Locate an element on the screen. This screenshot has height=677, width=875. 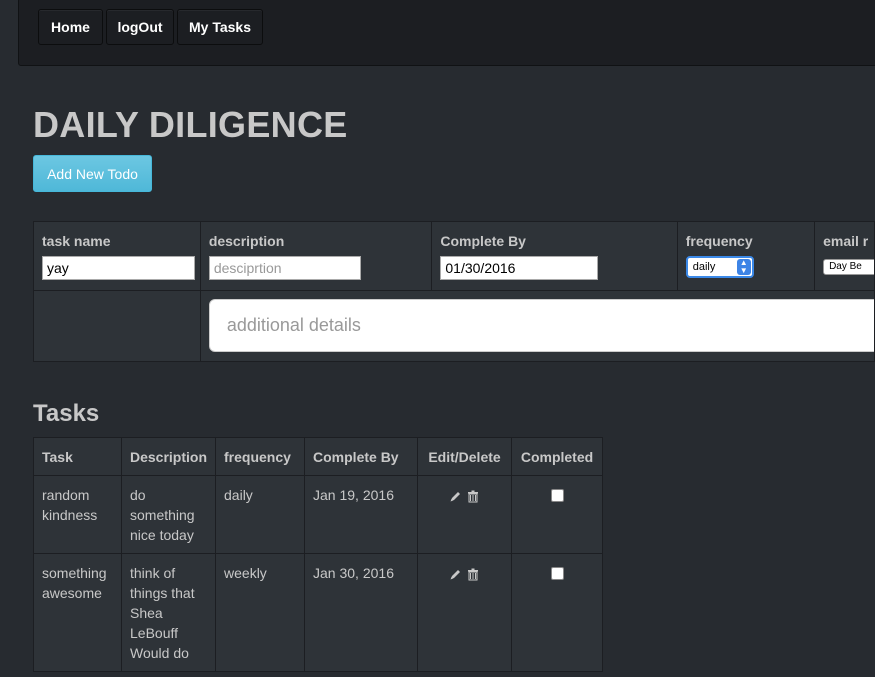
description-cell: description desciprtion is located at coordinates (316, 256).